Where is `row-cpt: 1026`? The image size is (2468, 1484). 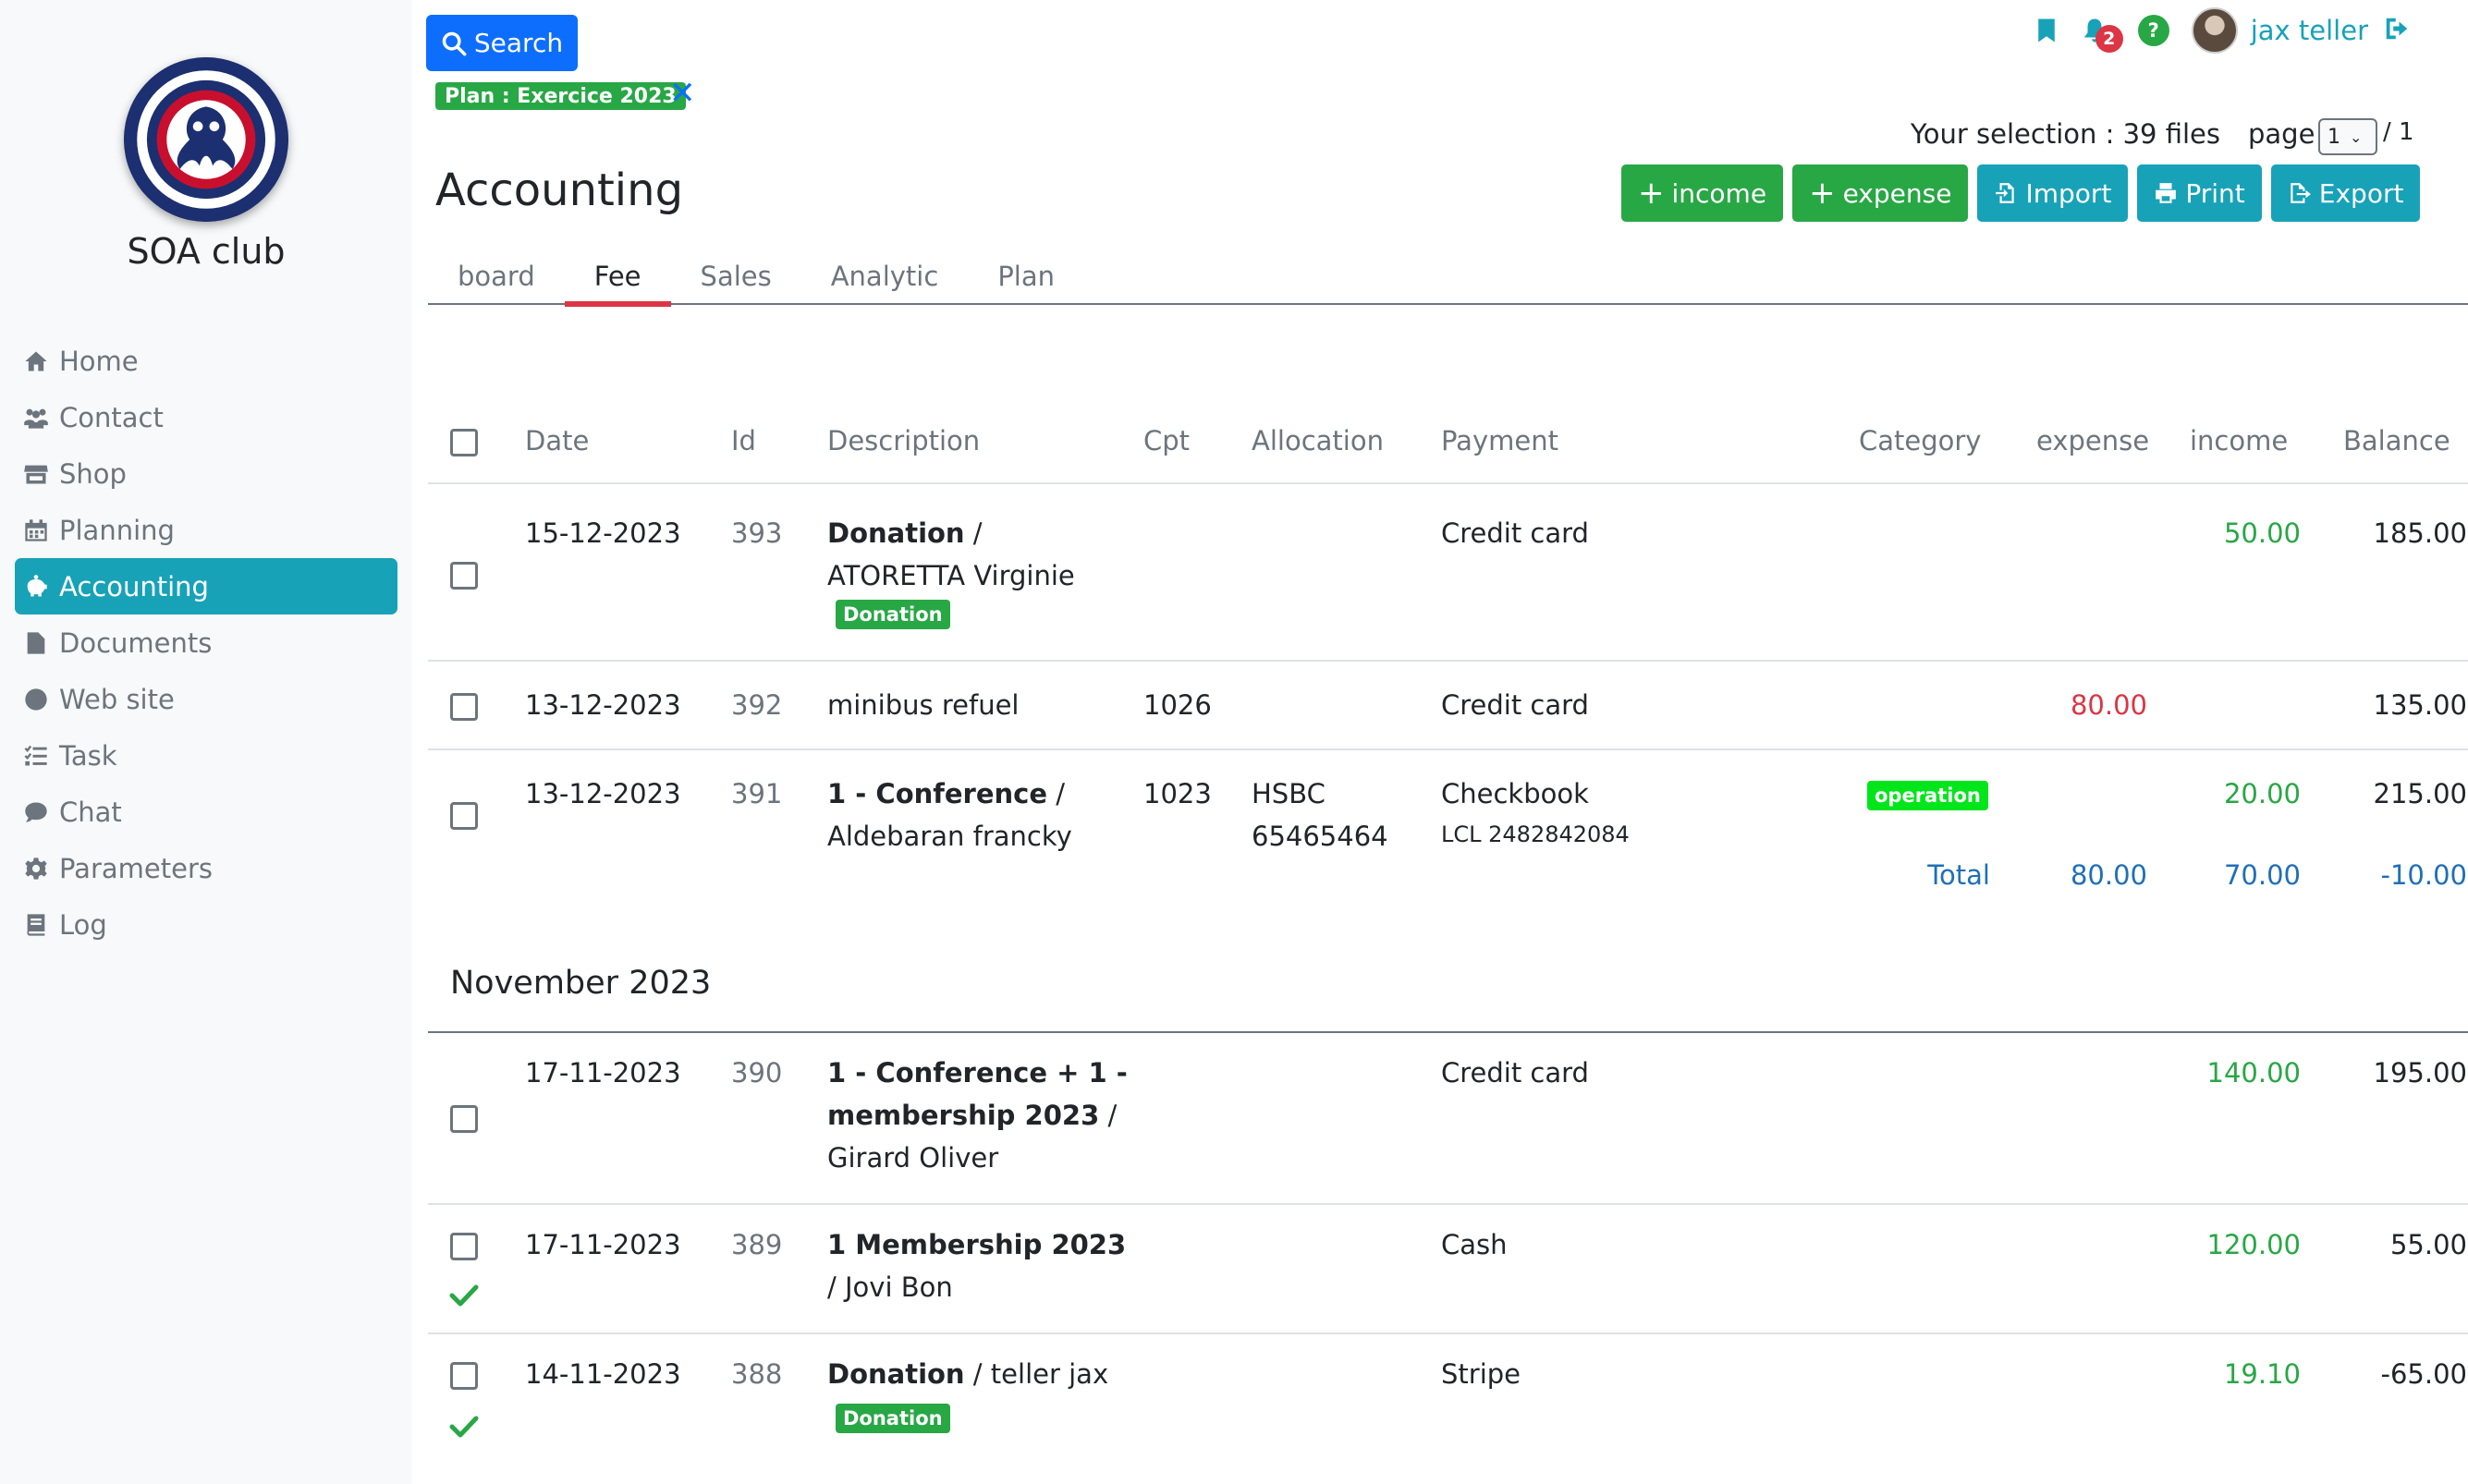
row-cpt: 1026 is located at coordinates (1177, 705).